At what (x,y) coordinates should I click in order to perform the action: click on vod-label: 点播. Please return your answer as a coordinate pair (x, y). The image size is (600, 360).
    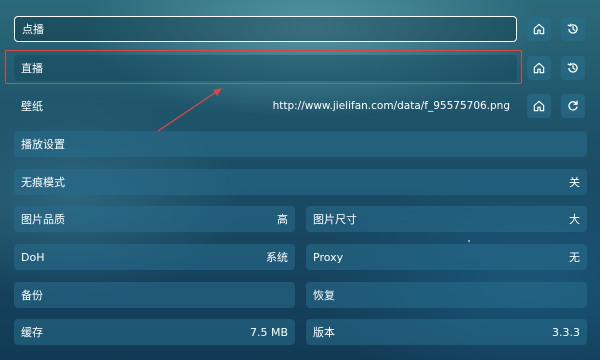
    Looking at the image, I should click on (33, 29).